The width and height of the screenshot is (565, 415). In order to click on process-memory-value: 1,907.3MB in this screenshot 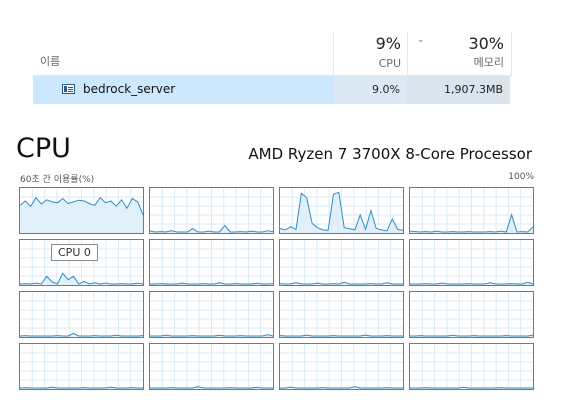, I will do `click(473, 89)`.